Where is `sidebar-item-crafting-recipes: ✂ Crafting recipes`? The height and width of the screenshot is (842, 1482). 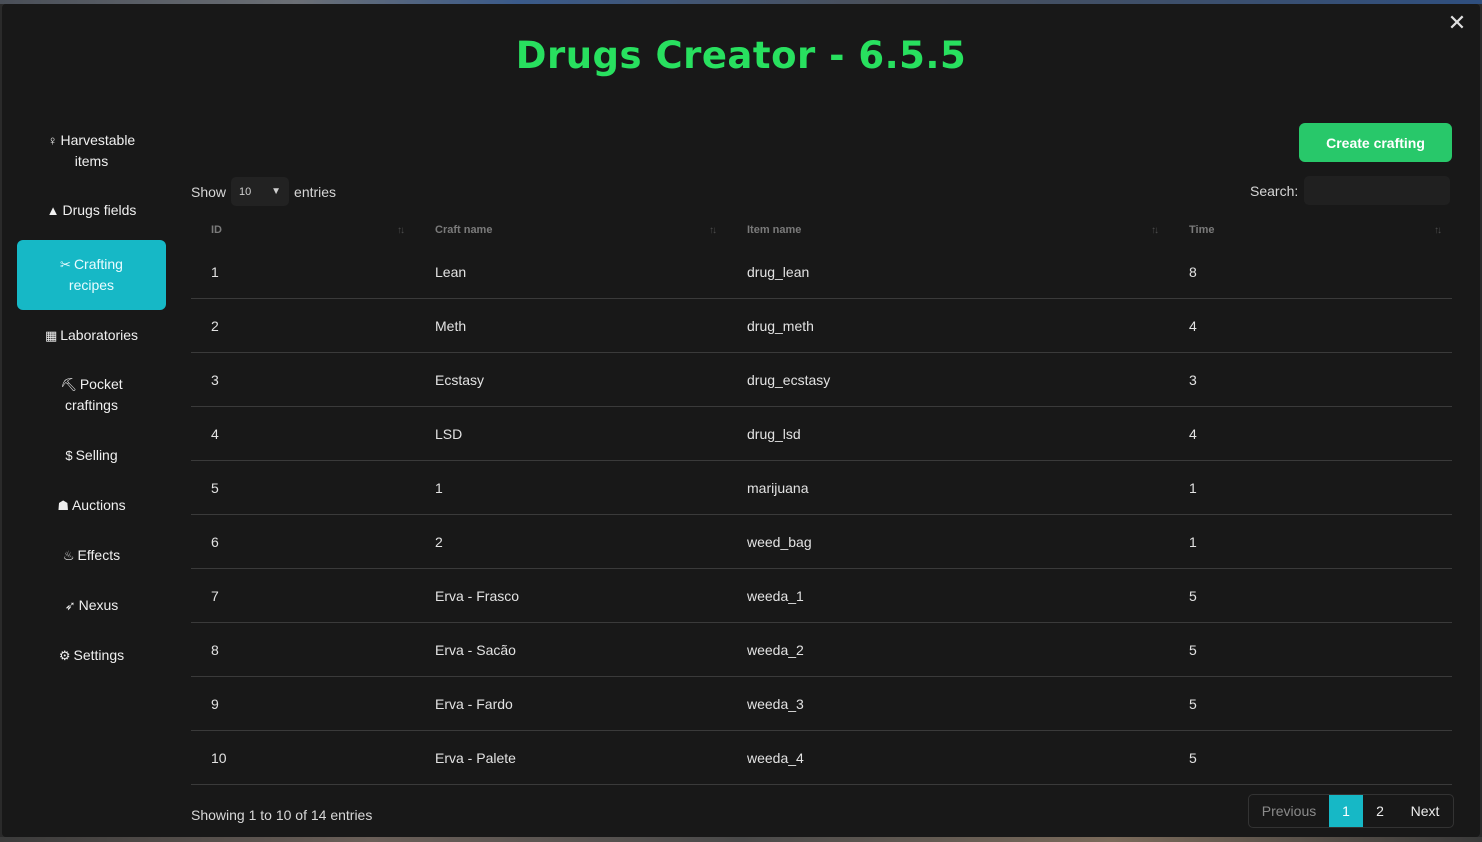 sidebar-item-crafting-recipes: ✂ Crafting recipes is located at coordinates (91, 275).